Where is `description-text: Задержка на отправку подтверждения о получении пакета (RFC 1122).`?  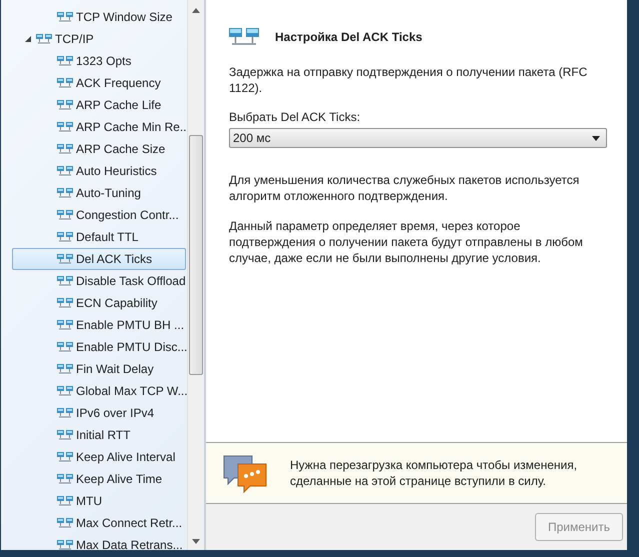
description-text: Задержка на отправку подтверждения о получении пакета (RFC 1122). is located at coordinates (408, 80).